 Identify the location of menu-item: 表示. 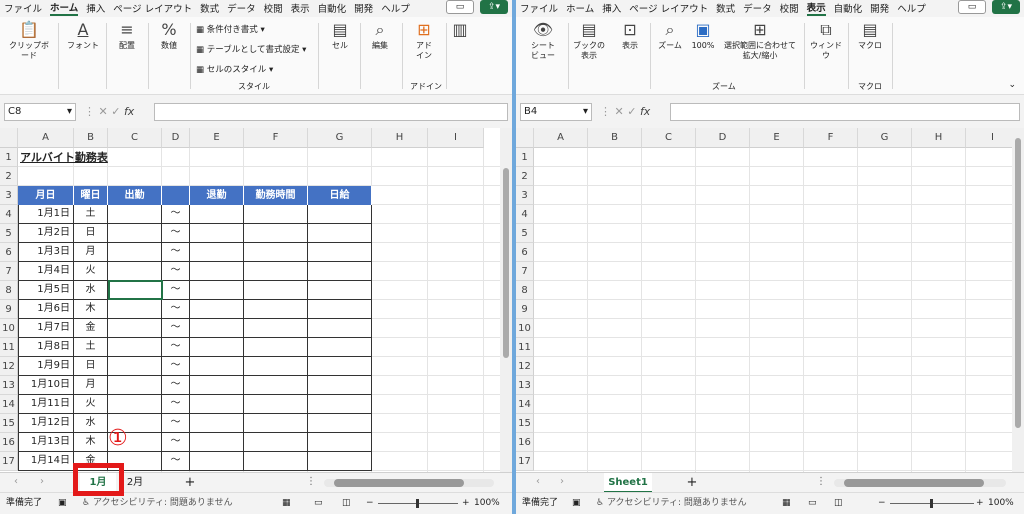
(300, 8).